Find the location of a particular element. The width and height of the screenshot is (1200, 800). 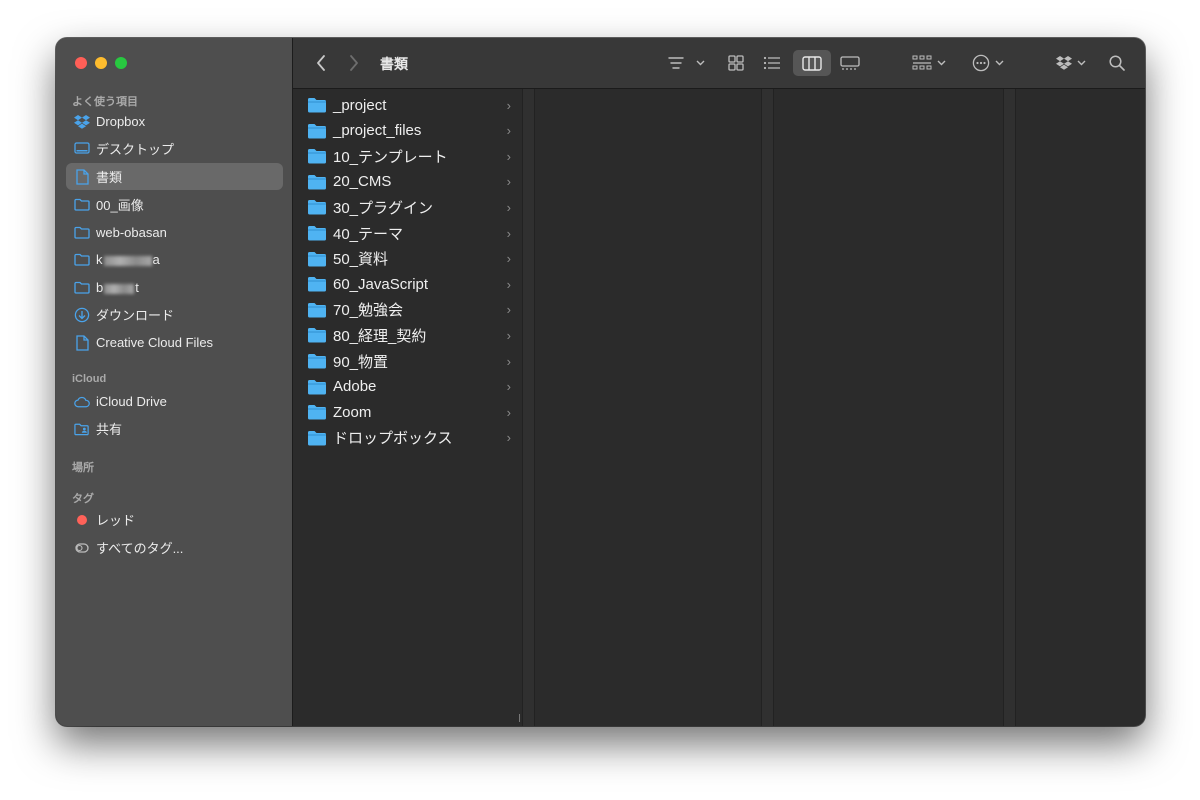

sidebar-item-label: ka is located at coordinates (128, 259).